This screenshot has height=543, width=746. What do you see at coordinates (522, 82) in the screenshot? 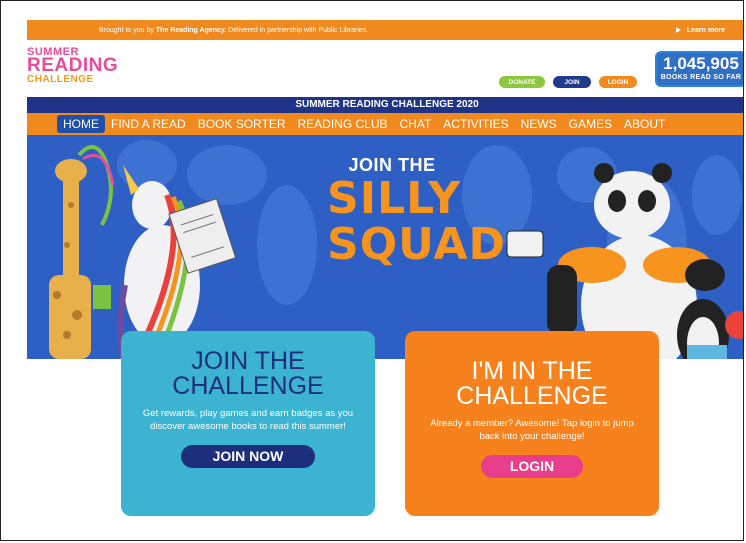
I see `donate-button: DONATE` at bounding box center [522, 82].